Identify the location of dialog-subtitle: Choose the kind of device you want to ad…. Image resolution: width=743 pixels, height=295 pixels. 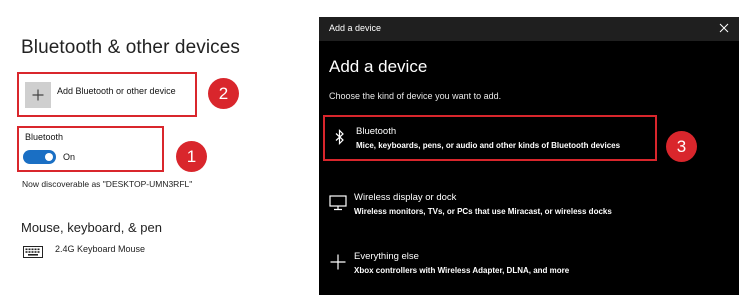
(415, 96).